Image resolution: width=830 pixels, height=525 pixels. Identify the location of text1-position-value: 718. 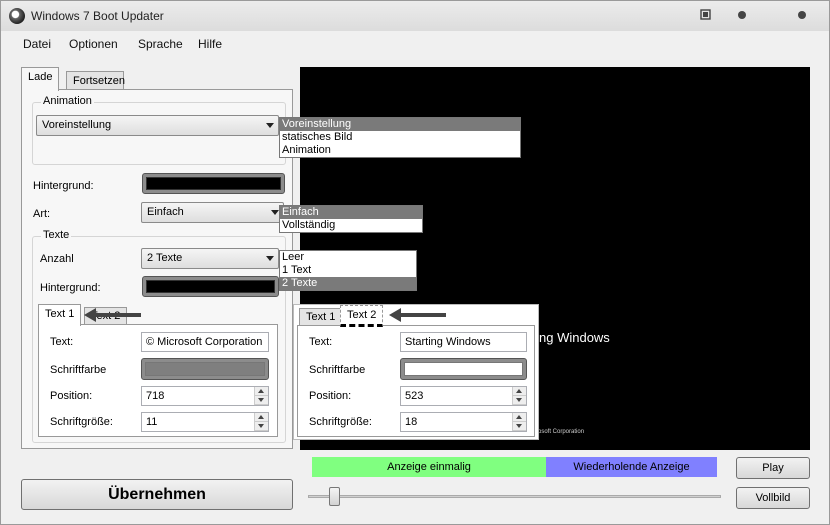
(155, 396).